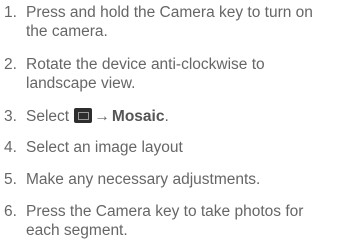  Describe the element at coordinates (138, 116) in the screenshot. I see `mosaic-option: Mosaic` at that location.